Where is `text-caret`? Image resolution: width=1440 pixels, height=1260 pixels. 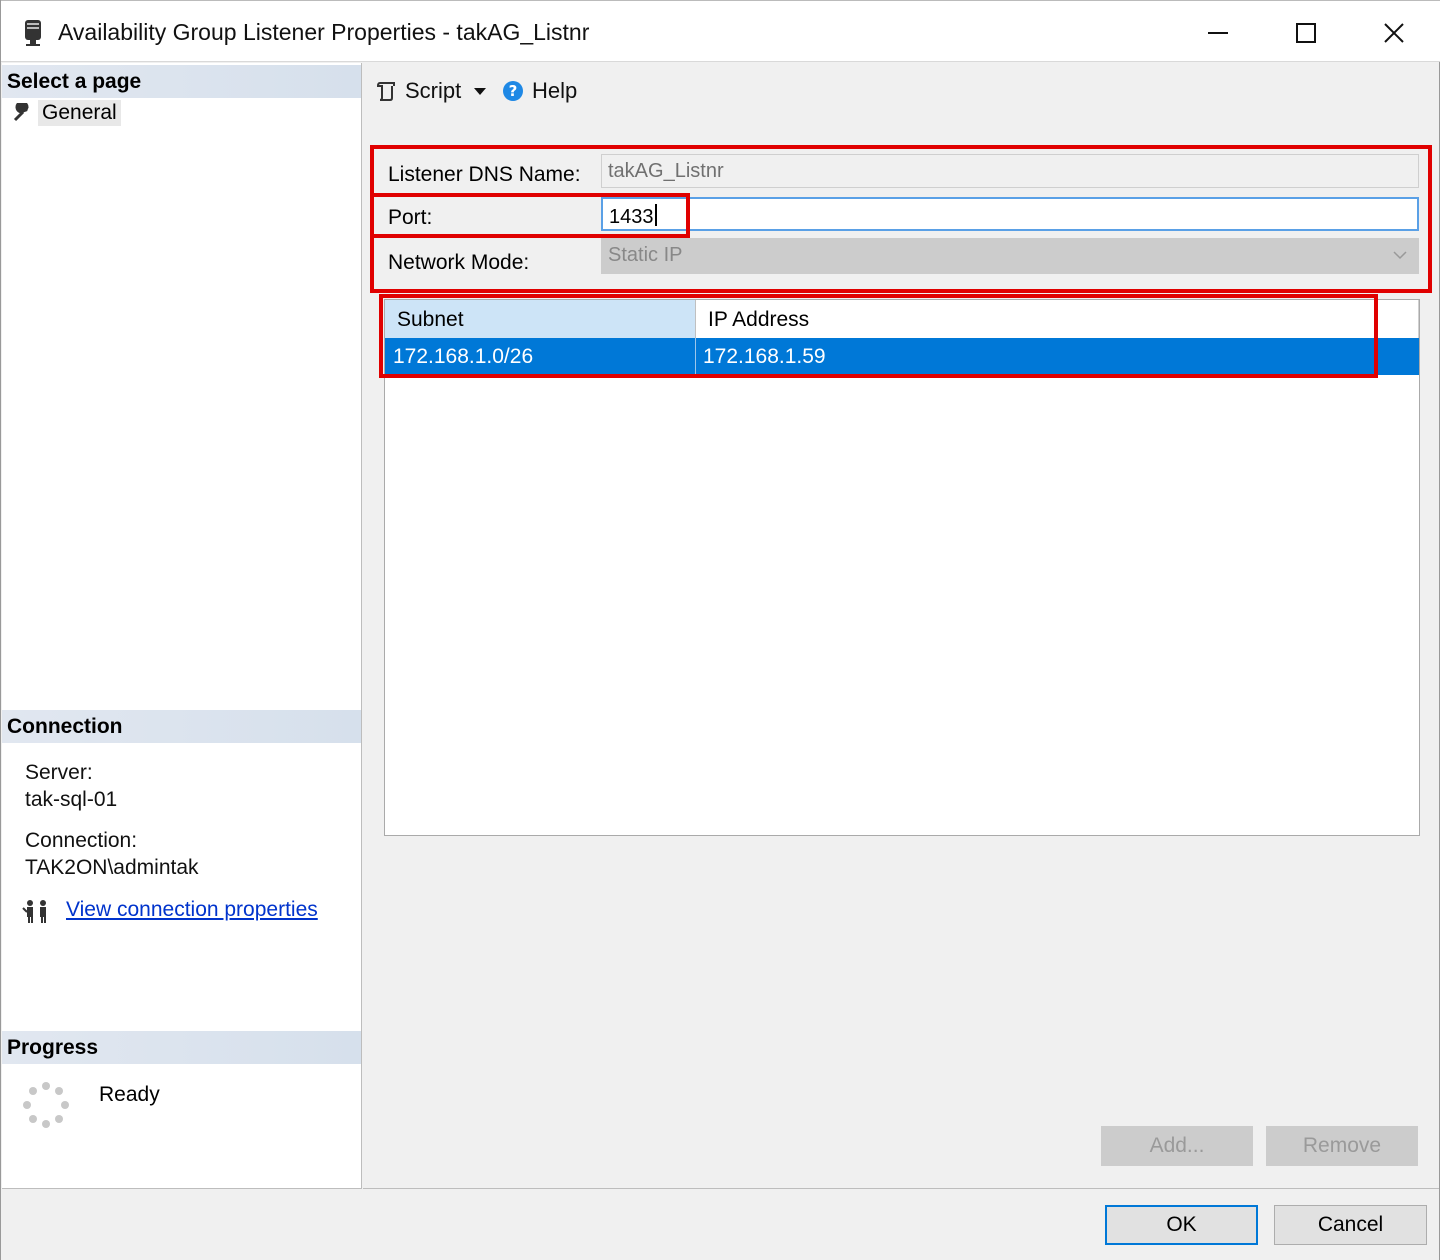
text-caret is located at coordinates (655, 215).